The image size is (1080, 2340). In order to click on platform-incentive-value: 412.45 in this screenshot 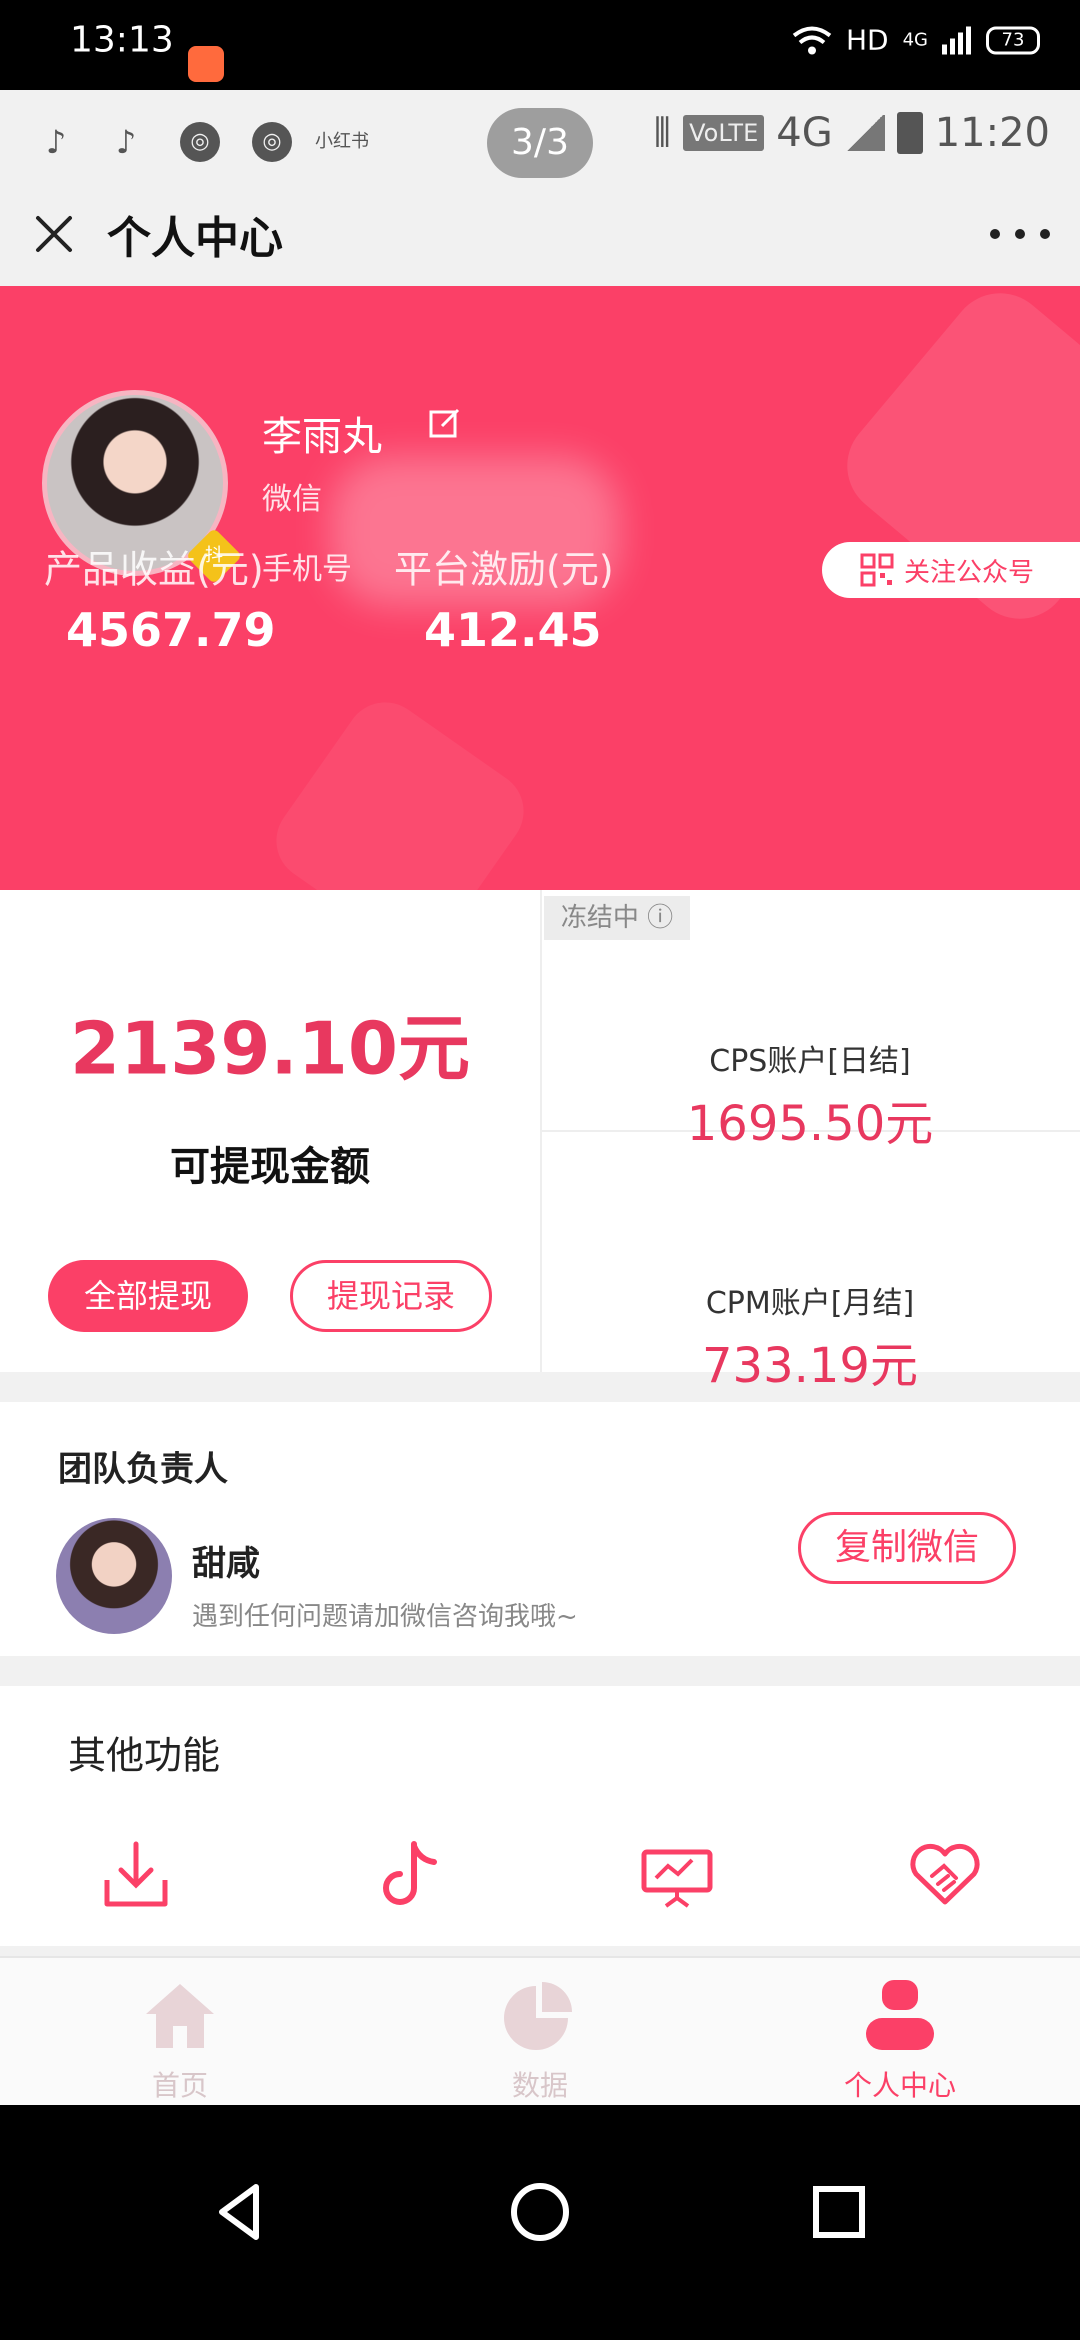, I will do `click(513, 630)`.